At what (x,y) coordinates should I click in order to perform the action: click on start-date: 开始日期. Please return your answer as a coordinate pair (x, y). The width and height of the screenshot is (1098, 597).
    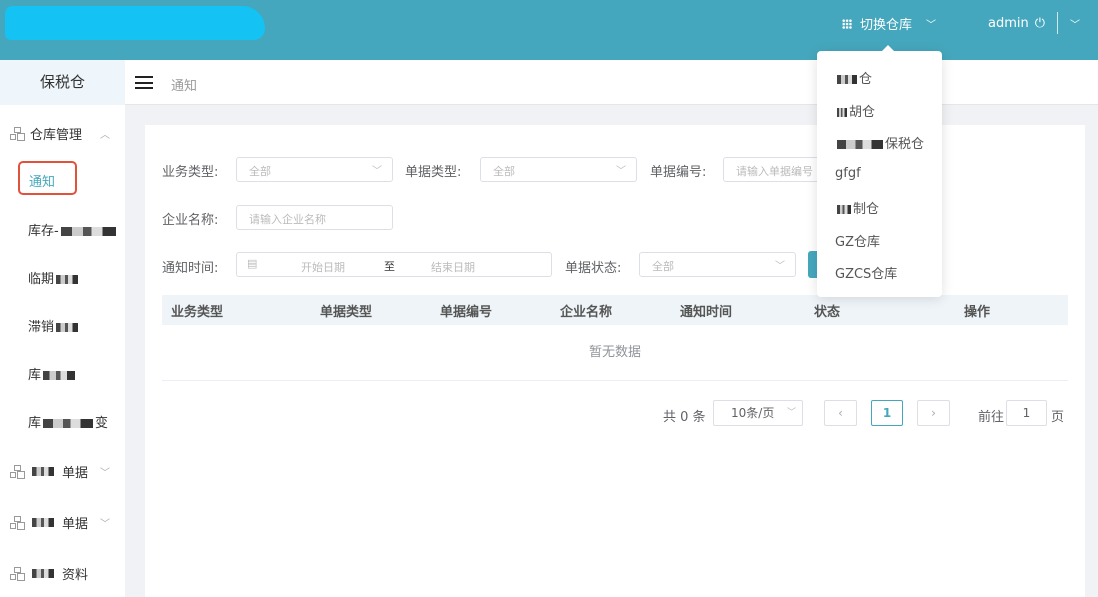
    Looking at the image, I should click on (323, 267).